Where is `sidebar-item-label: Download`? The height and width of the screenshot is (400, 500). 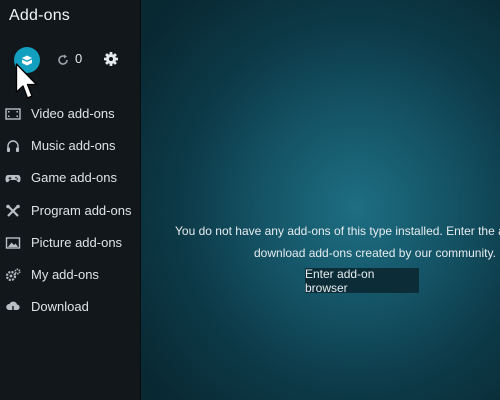
sidebar-item-label: Download is located at coordinates (60, 307).